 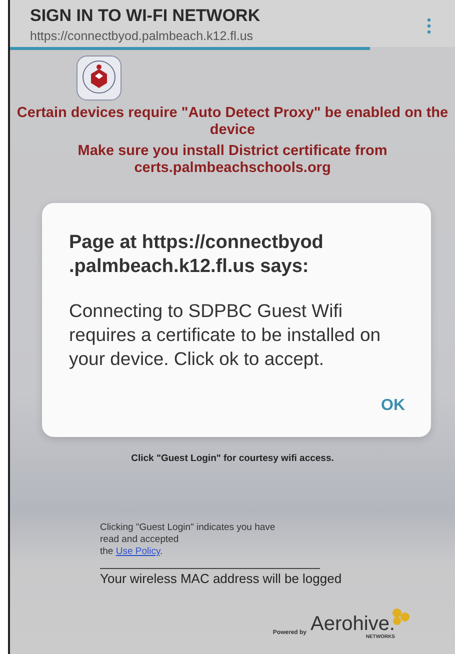 What do you see at coordinates (232, 160) in the screenshot?
I see `warning-text: Make sure you install District certificate from certs.palmbeachschools.org` at bounding box center [232, 160].